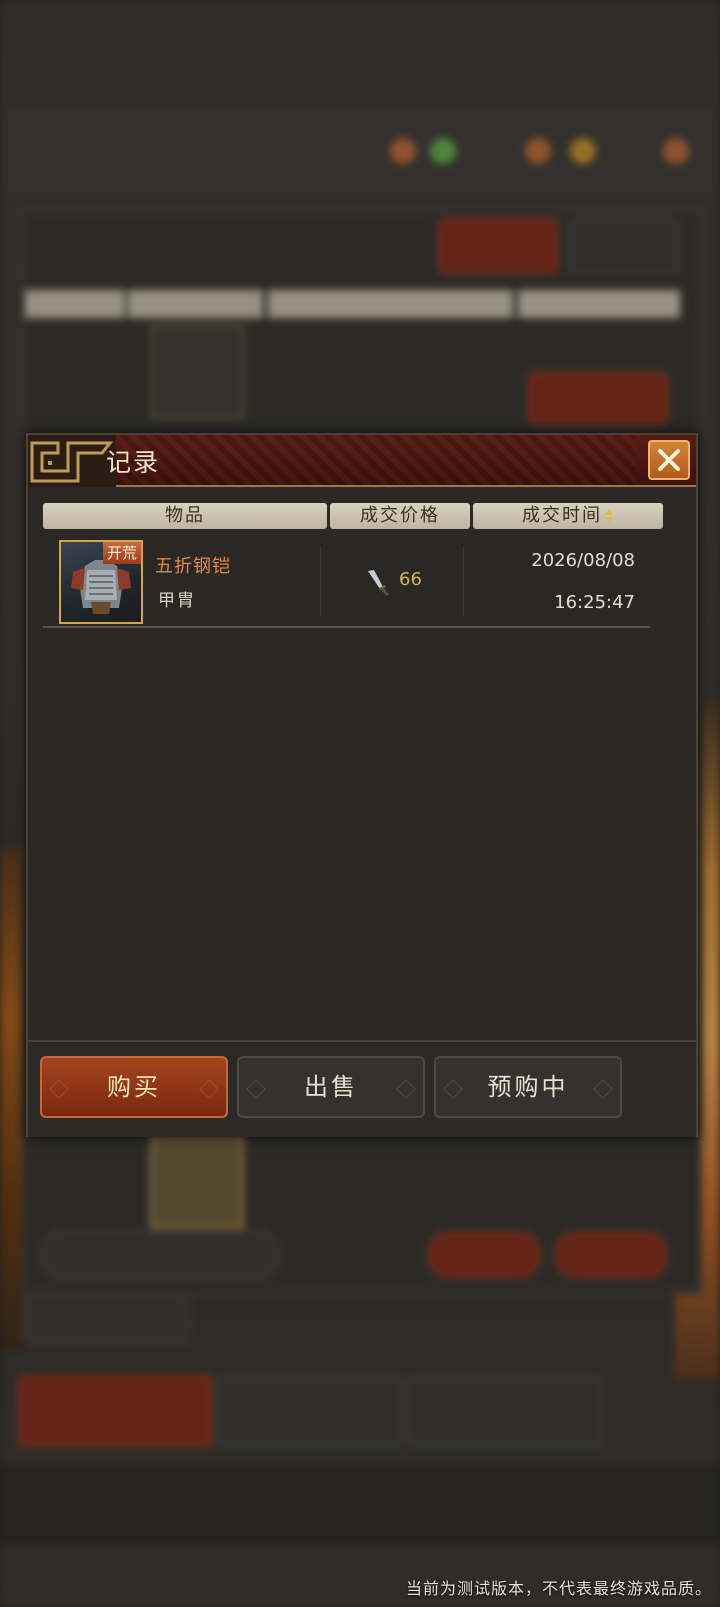 The width and height of the screenshot is (720, 1607). What do you see at coordinates (377, 460) in the screenshot?
I see `header-pattern` at bounding box center [377, 460].